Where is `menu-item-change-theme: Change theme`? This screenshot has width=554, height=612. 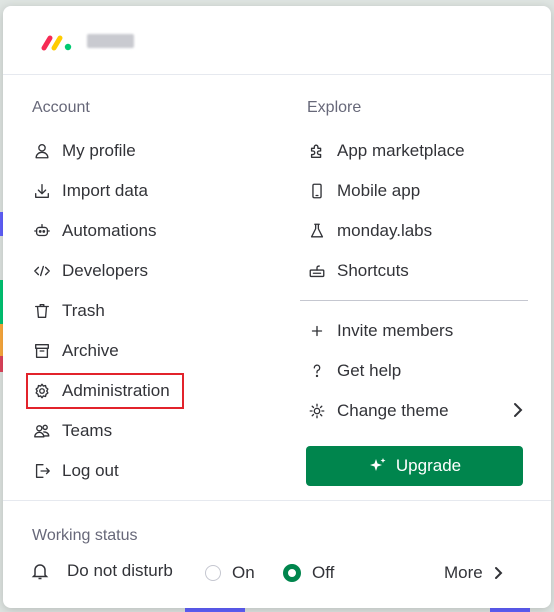 menu-item-change-theme: Change theme is located at coordinates (378, 411).